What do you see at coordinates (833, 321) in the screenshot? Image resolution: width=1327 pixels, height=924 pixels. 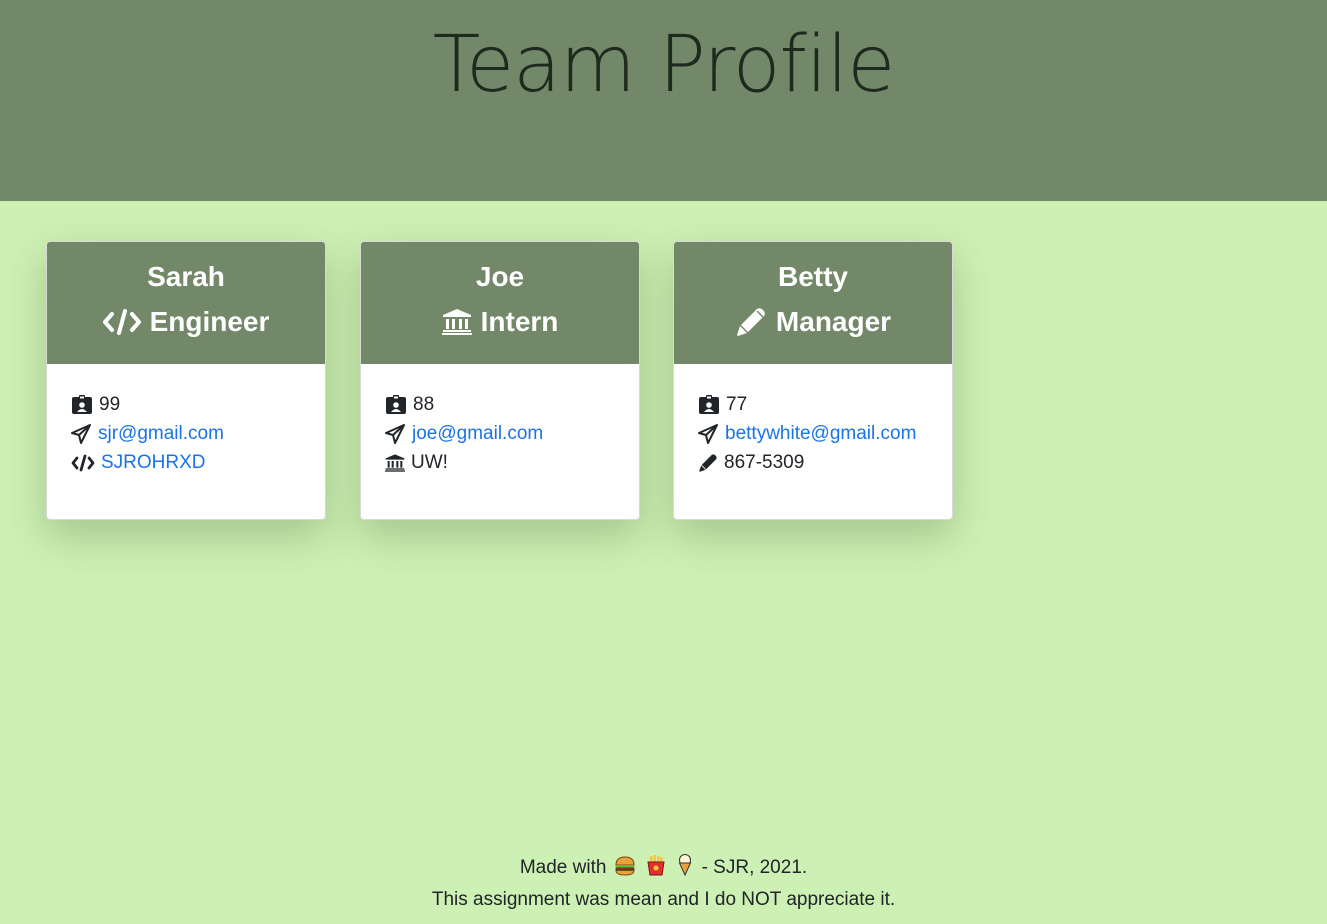 I see `employee-role-label: Manager` at bounding box center [833, 321].